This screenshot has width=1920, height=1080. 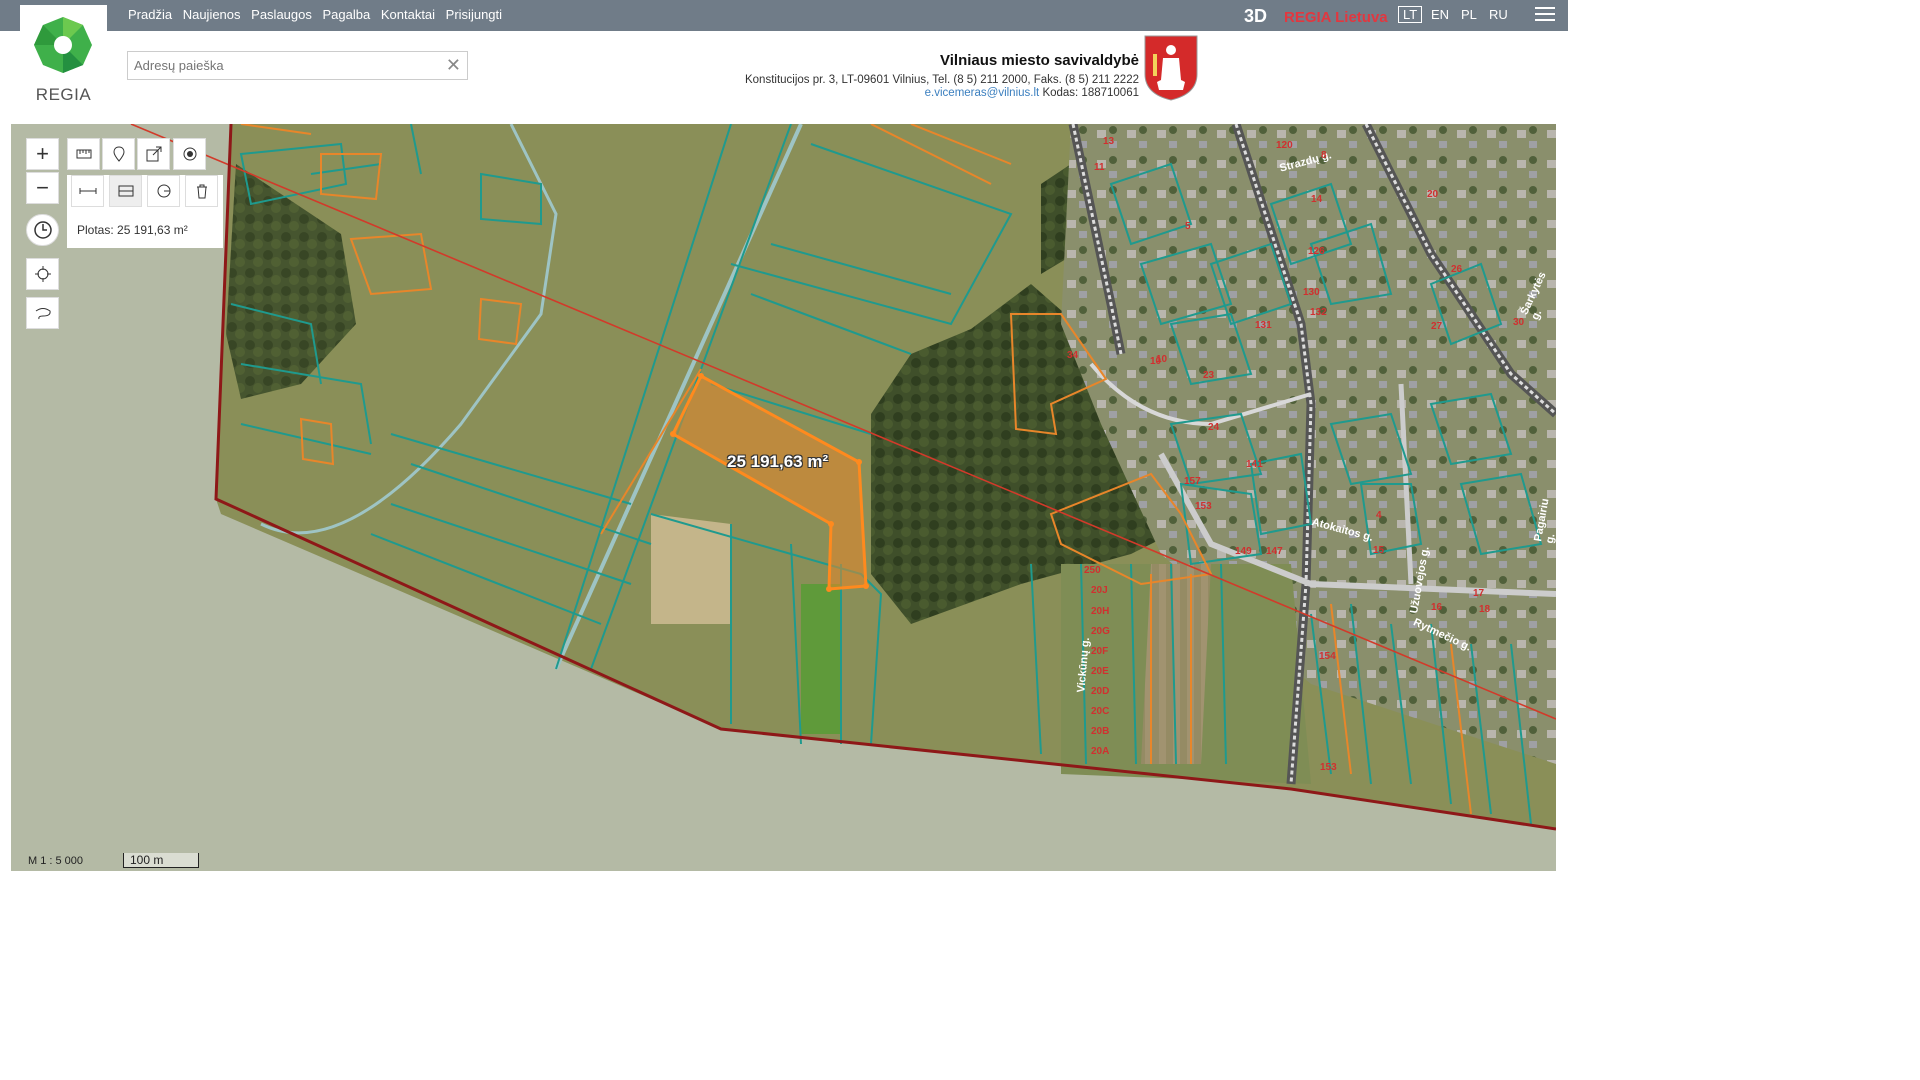 I want to click on measure-area-button, so click(x=125, y=191).